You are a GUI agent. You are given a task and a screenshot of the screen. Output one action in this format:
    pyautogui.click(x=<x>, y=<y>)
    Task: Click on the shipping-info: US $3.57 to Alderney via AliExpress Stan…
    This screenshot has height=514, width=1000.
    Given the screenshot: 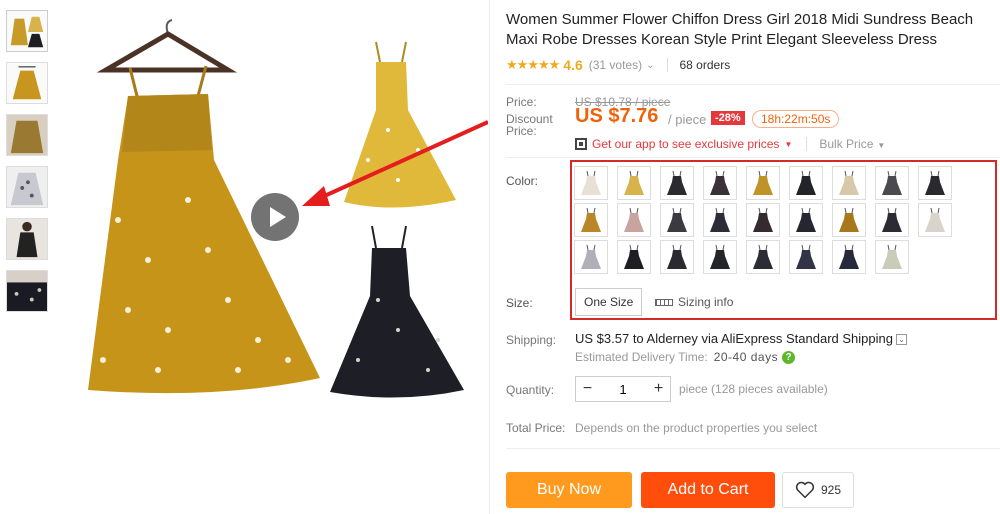 What is the action you would take?
    pyautogui.click(x=741, y=338)
    